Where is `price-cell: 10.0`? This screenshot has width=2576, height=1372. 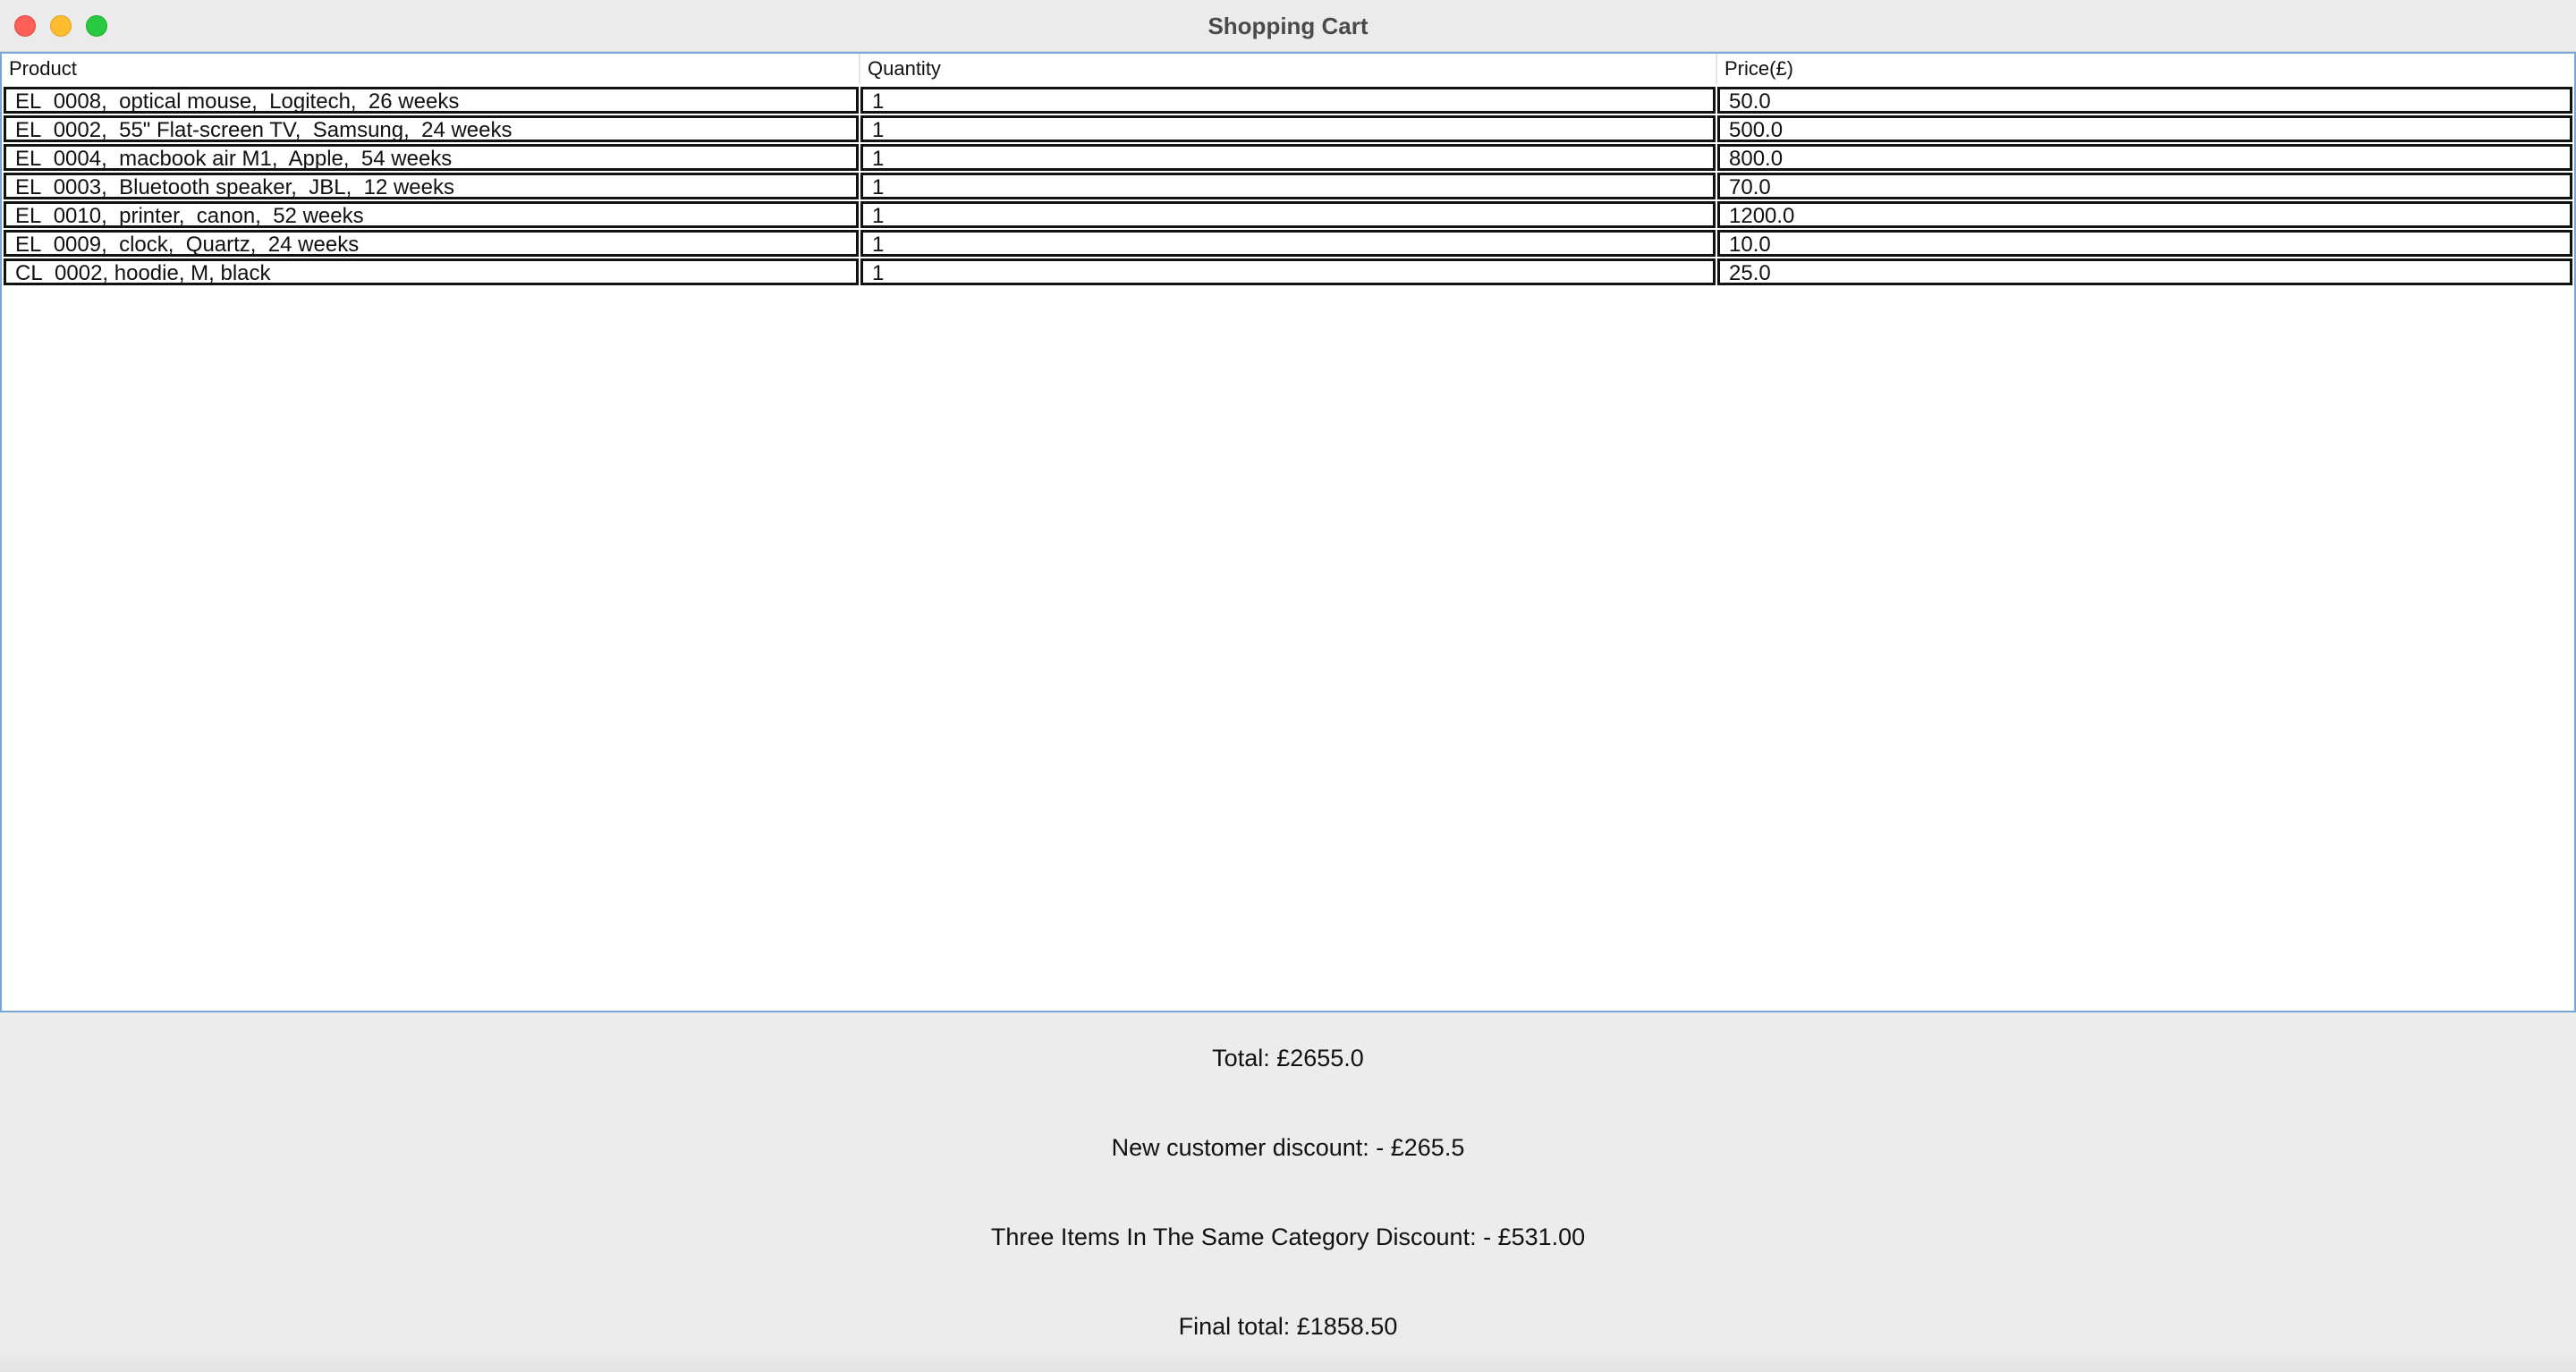
price-cell: 10.0 is located at coordinates (2144, 244).